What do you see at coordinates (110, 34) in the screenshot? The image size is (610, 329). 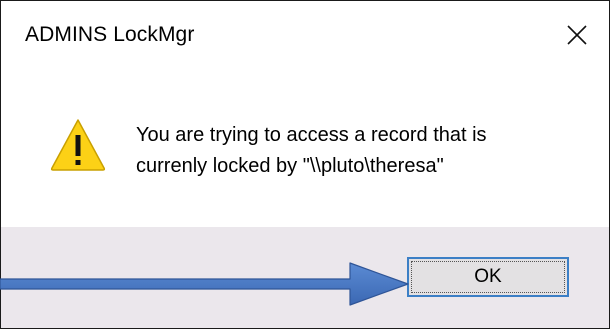 I see `window-title: ADMINS LockMgr` at bounding box center [110, 34].